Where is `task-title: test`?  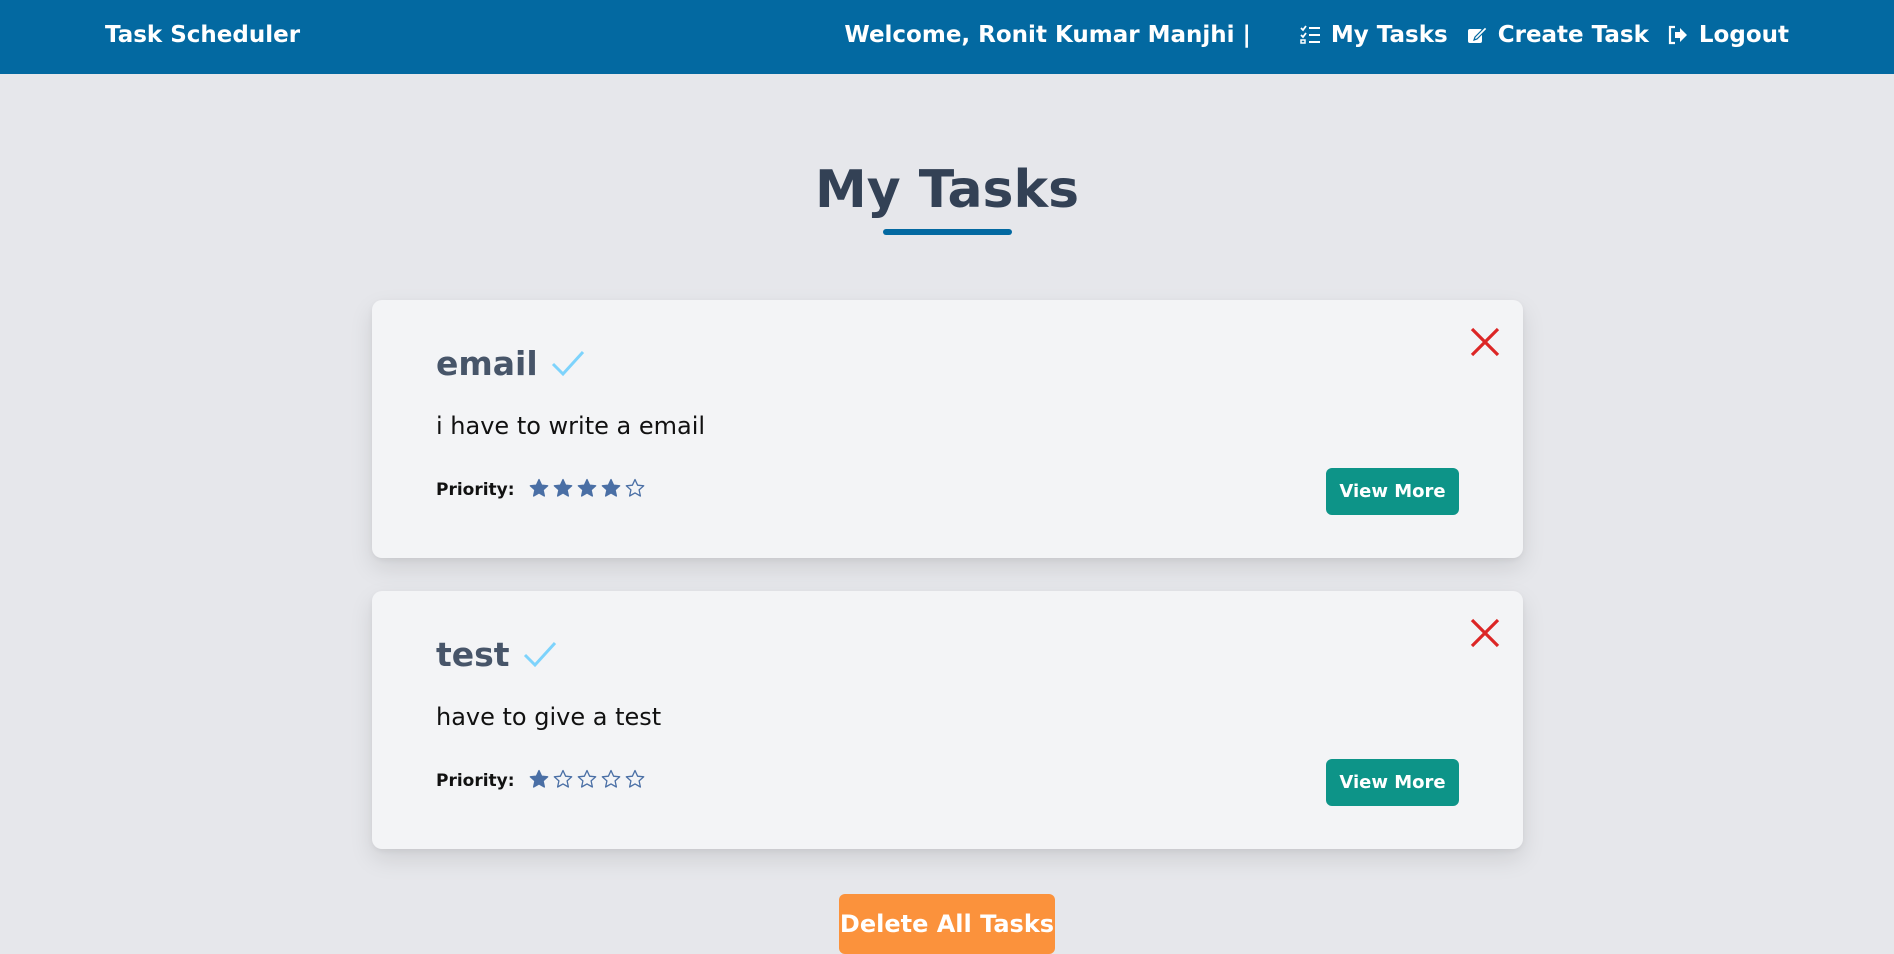
task-title: test is located at coordinates (473, 654).